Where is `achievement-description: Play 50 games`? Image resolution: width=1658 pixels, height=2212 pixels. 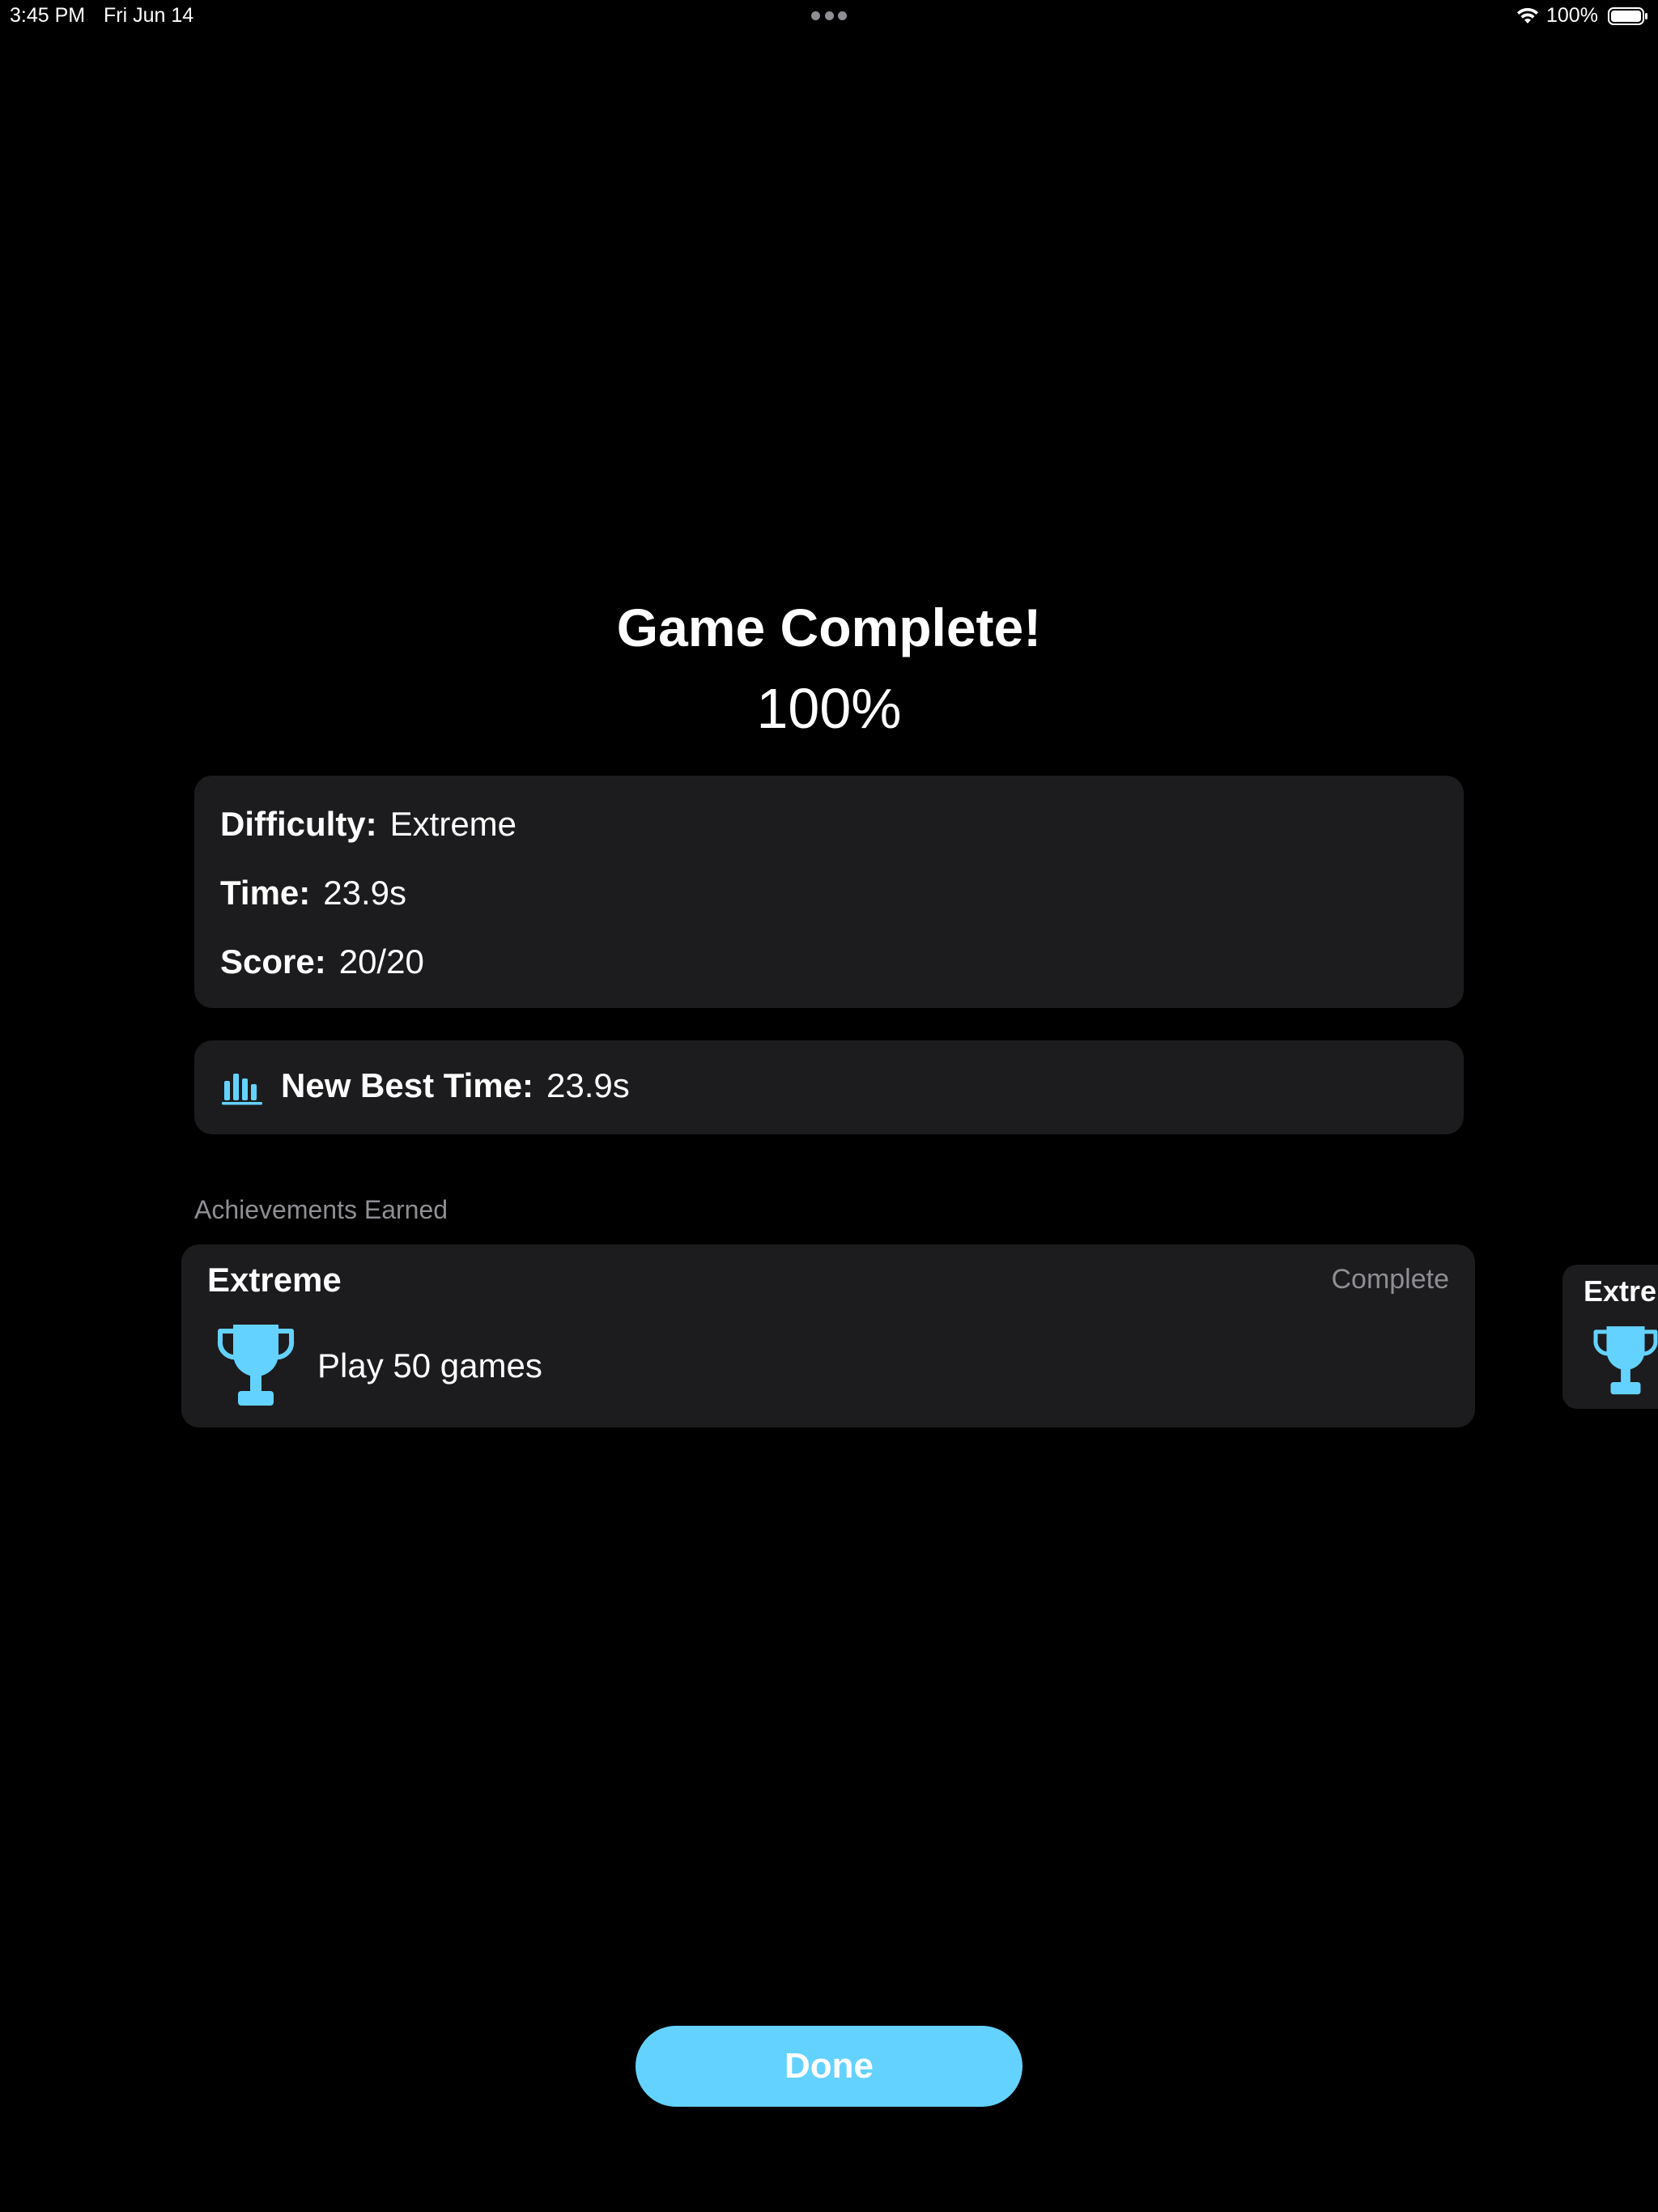 achievement-description: Play 50 games is located at coordinates (429, 1365).